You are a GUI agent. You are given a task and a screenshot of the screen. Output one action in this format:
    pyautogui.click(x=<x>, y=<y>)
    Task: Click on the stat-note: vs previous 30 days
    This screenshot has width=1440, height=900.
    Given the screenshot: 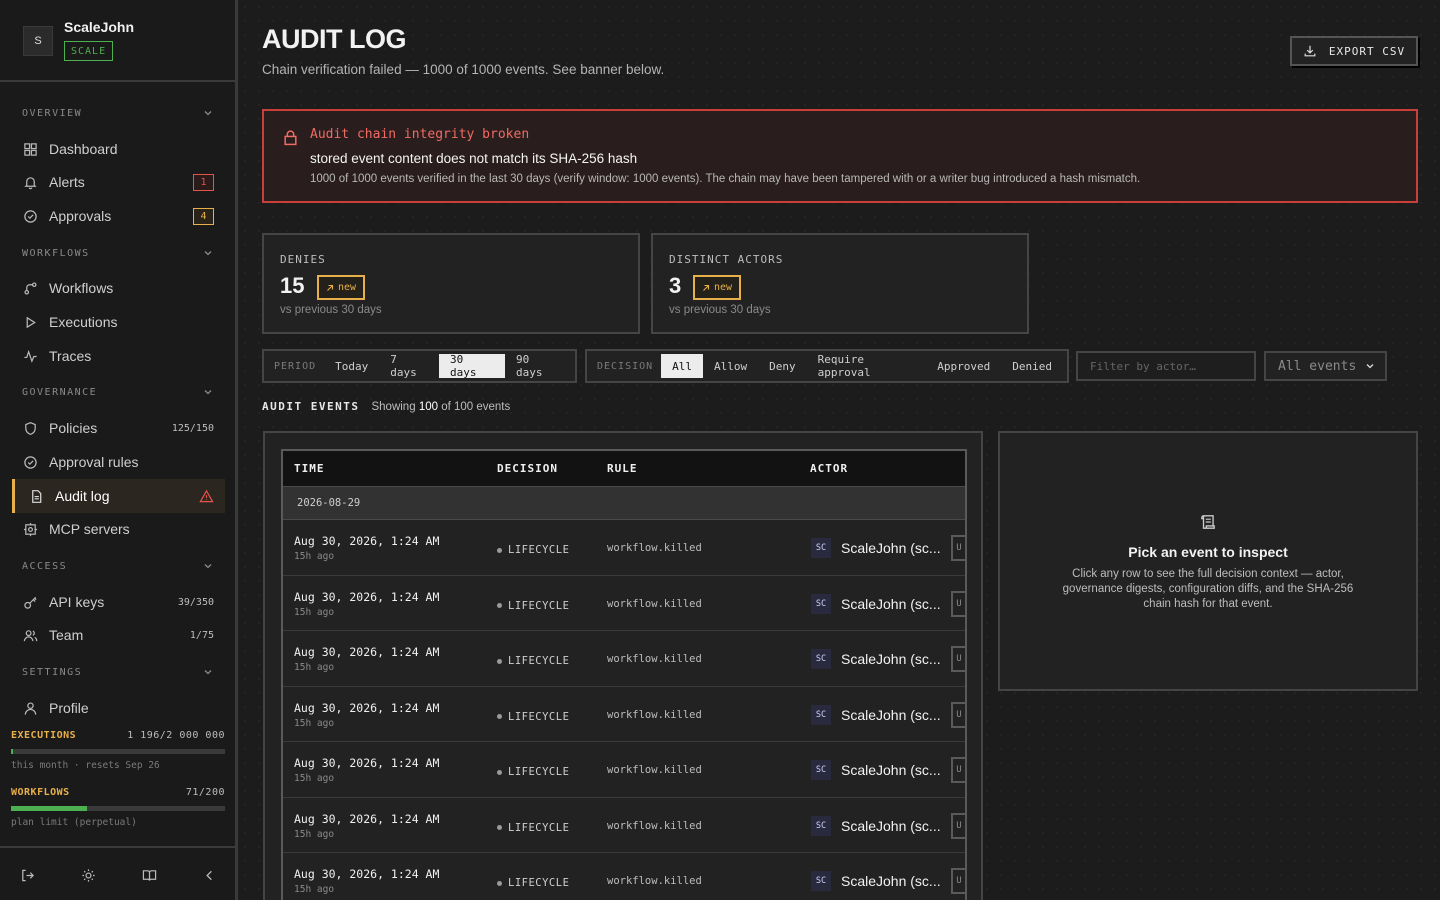 What is the action you would take?
    pyautogui.click(x=331, y=310)
    